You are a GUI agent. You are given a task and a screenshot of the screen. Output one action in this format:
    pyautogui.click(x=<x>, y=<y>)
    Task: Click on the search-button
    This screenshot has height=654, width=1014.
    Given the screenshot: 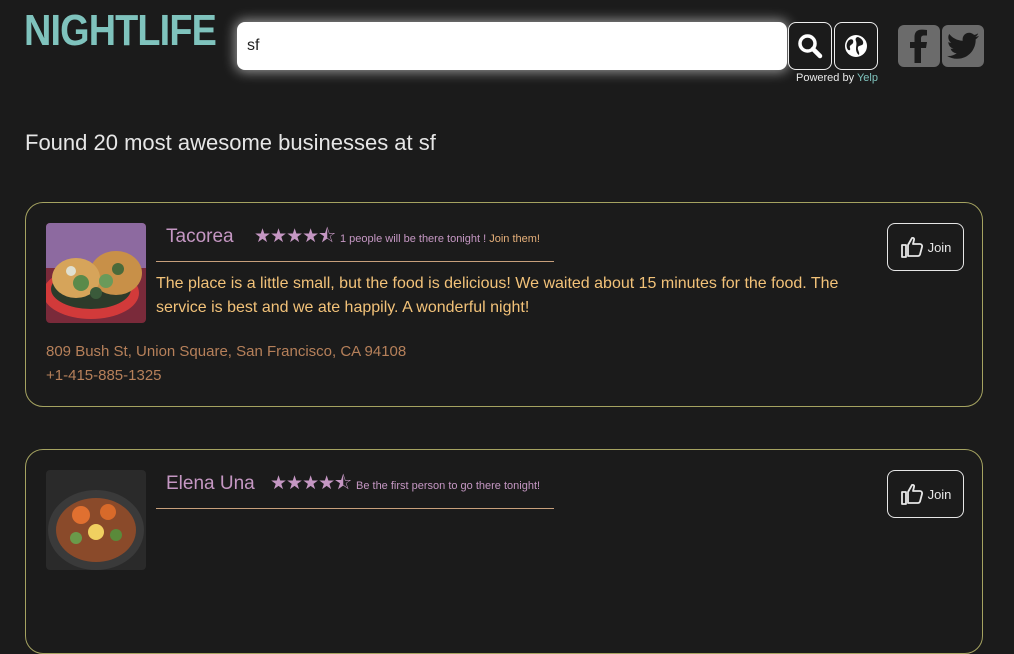 What is the action you would take?
    pyautogui.click(x=810, y=46)
    